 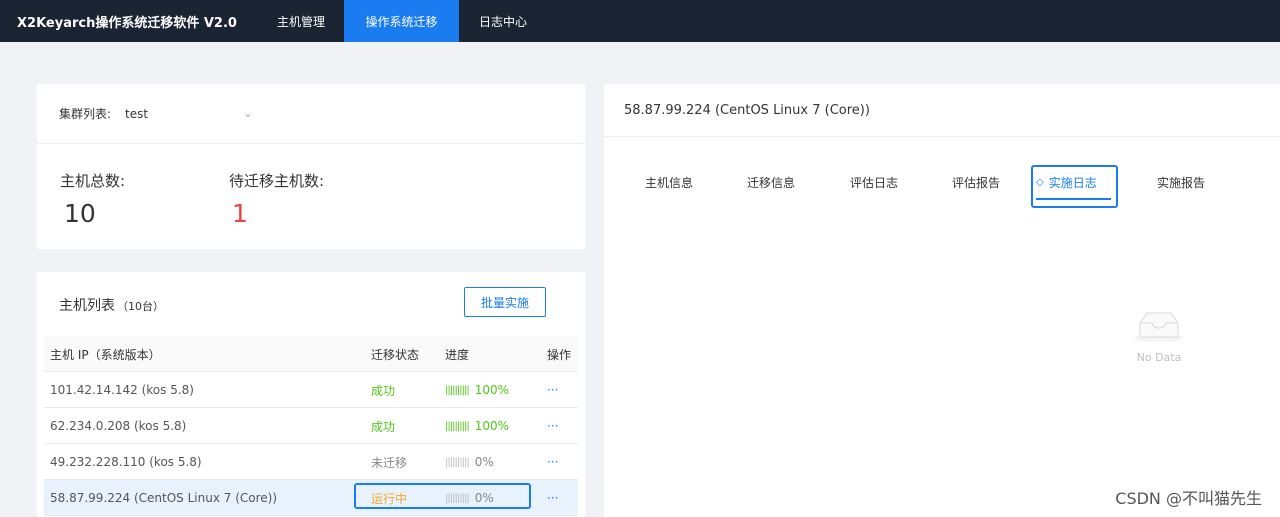 What do you see at coordinates (1181, 182) in the screenshot?
I see `tab-implementation-report: 实施报告` at bounding box center [1181, 182].